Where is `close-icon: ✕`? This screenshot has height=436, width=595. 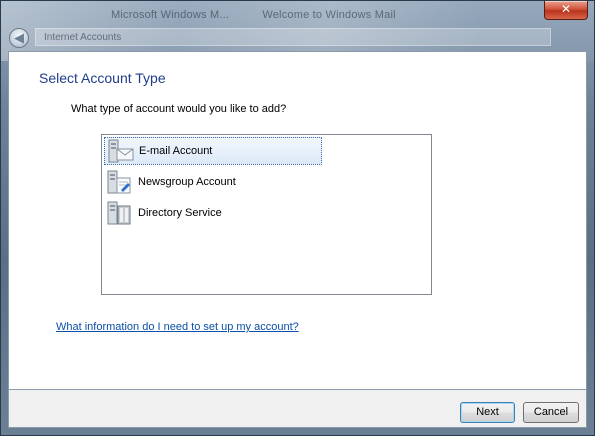 close-icon: ✕ is located at coordinates (566, 9).